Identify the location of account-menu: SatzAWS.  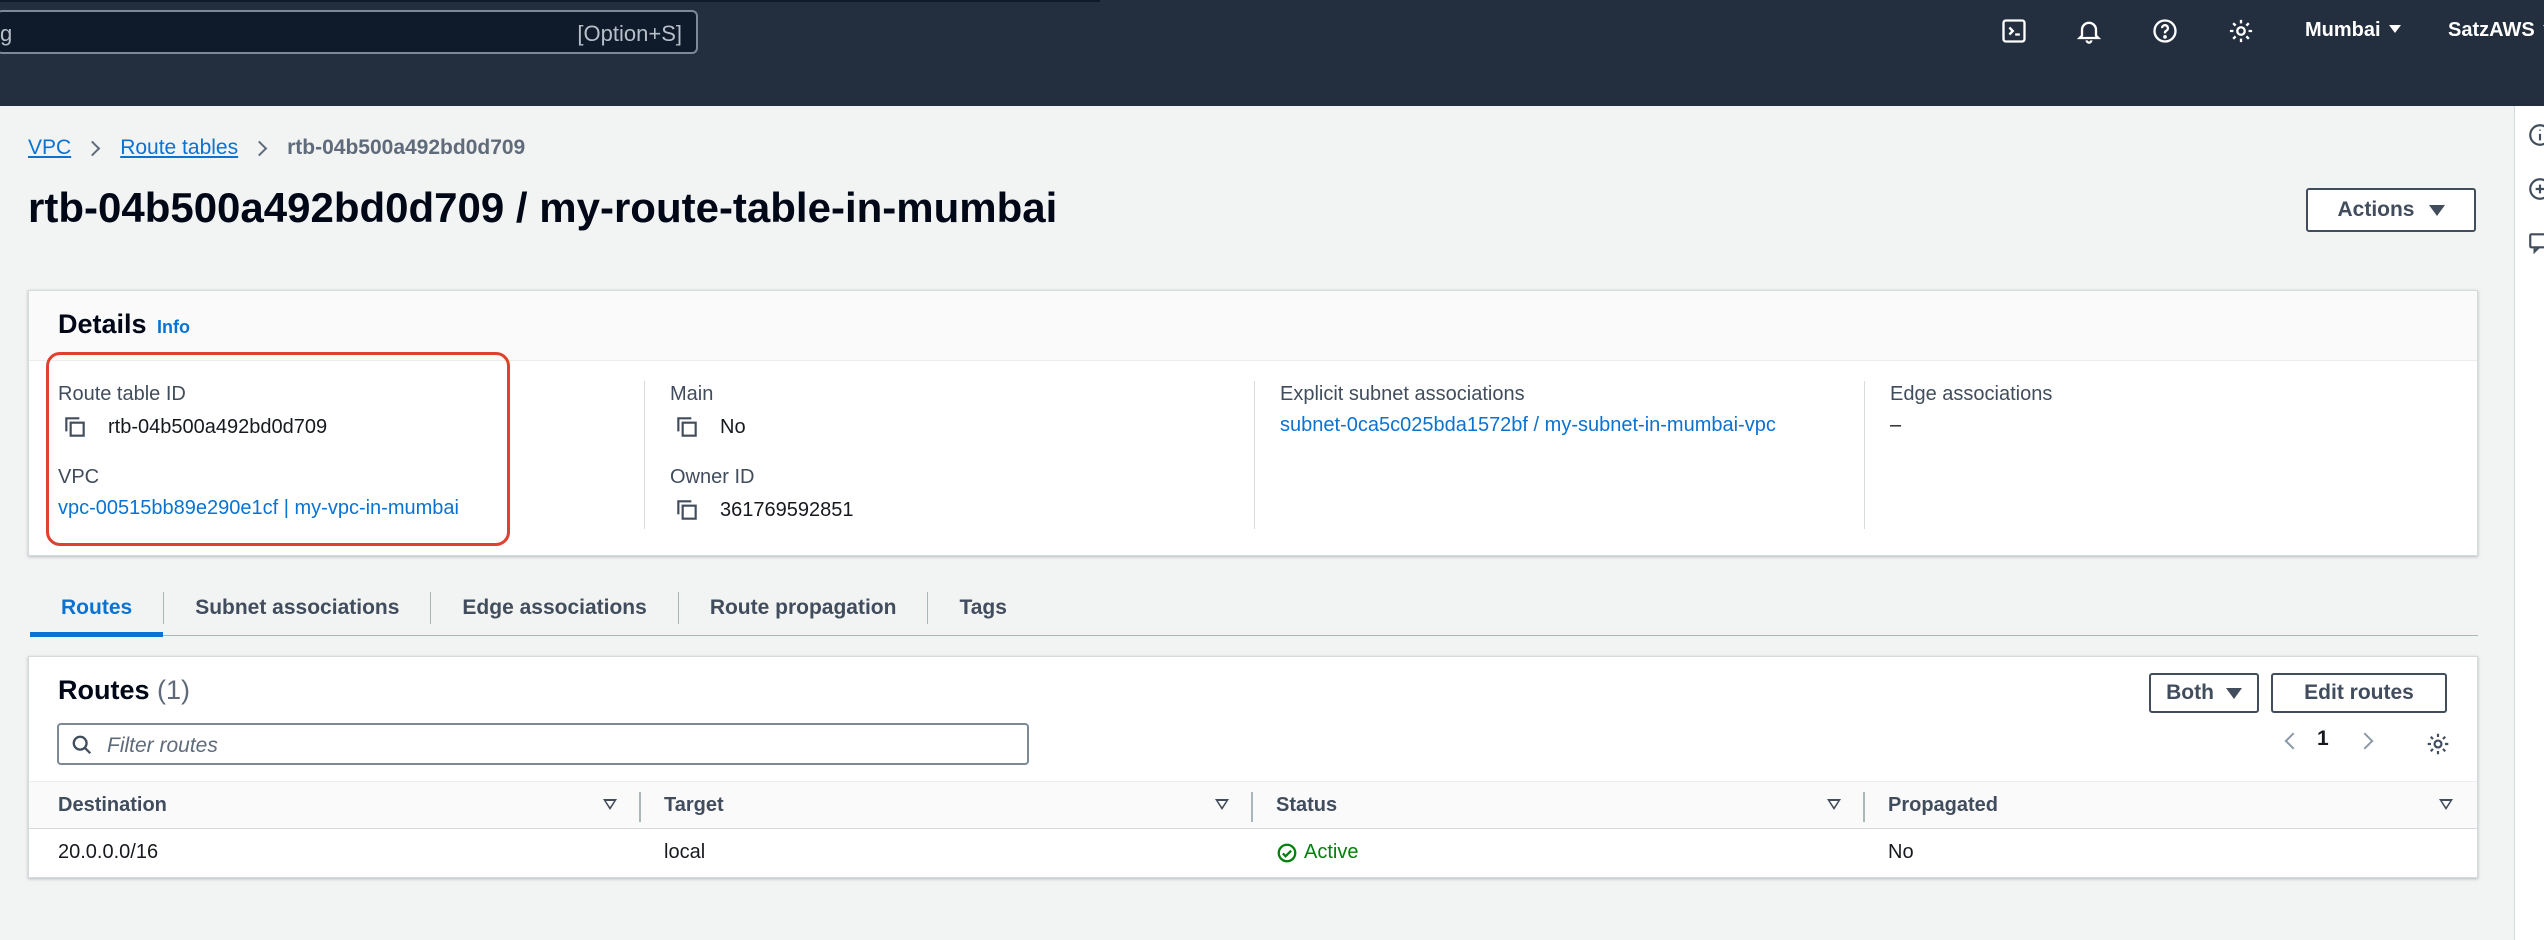
(2496, 30).